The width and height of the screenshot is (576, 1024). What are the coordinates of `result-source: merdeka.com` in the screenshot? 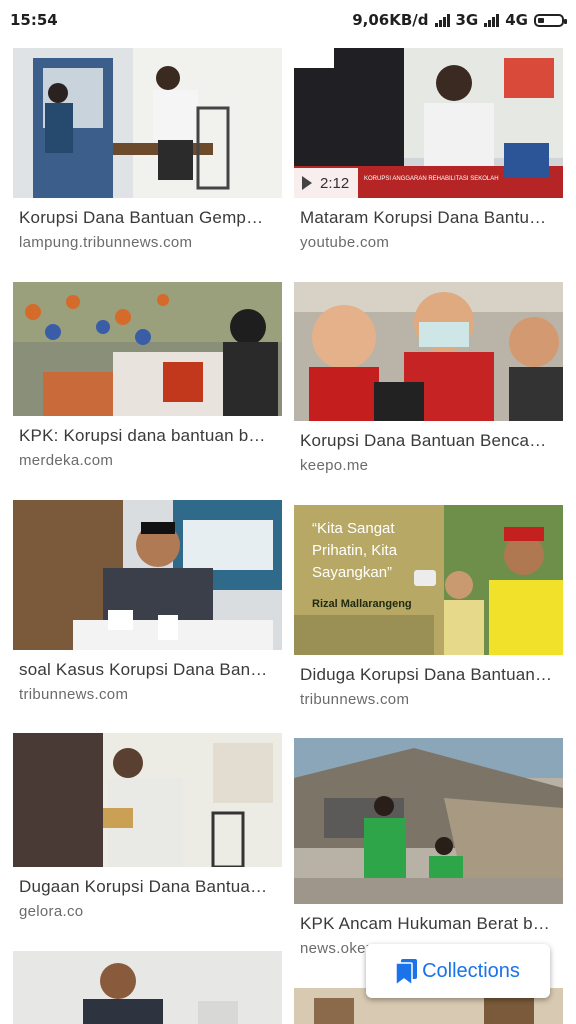 It's located at (66, 460).